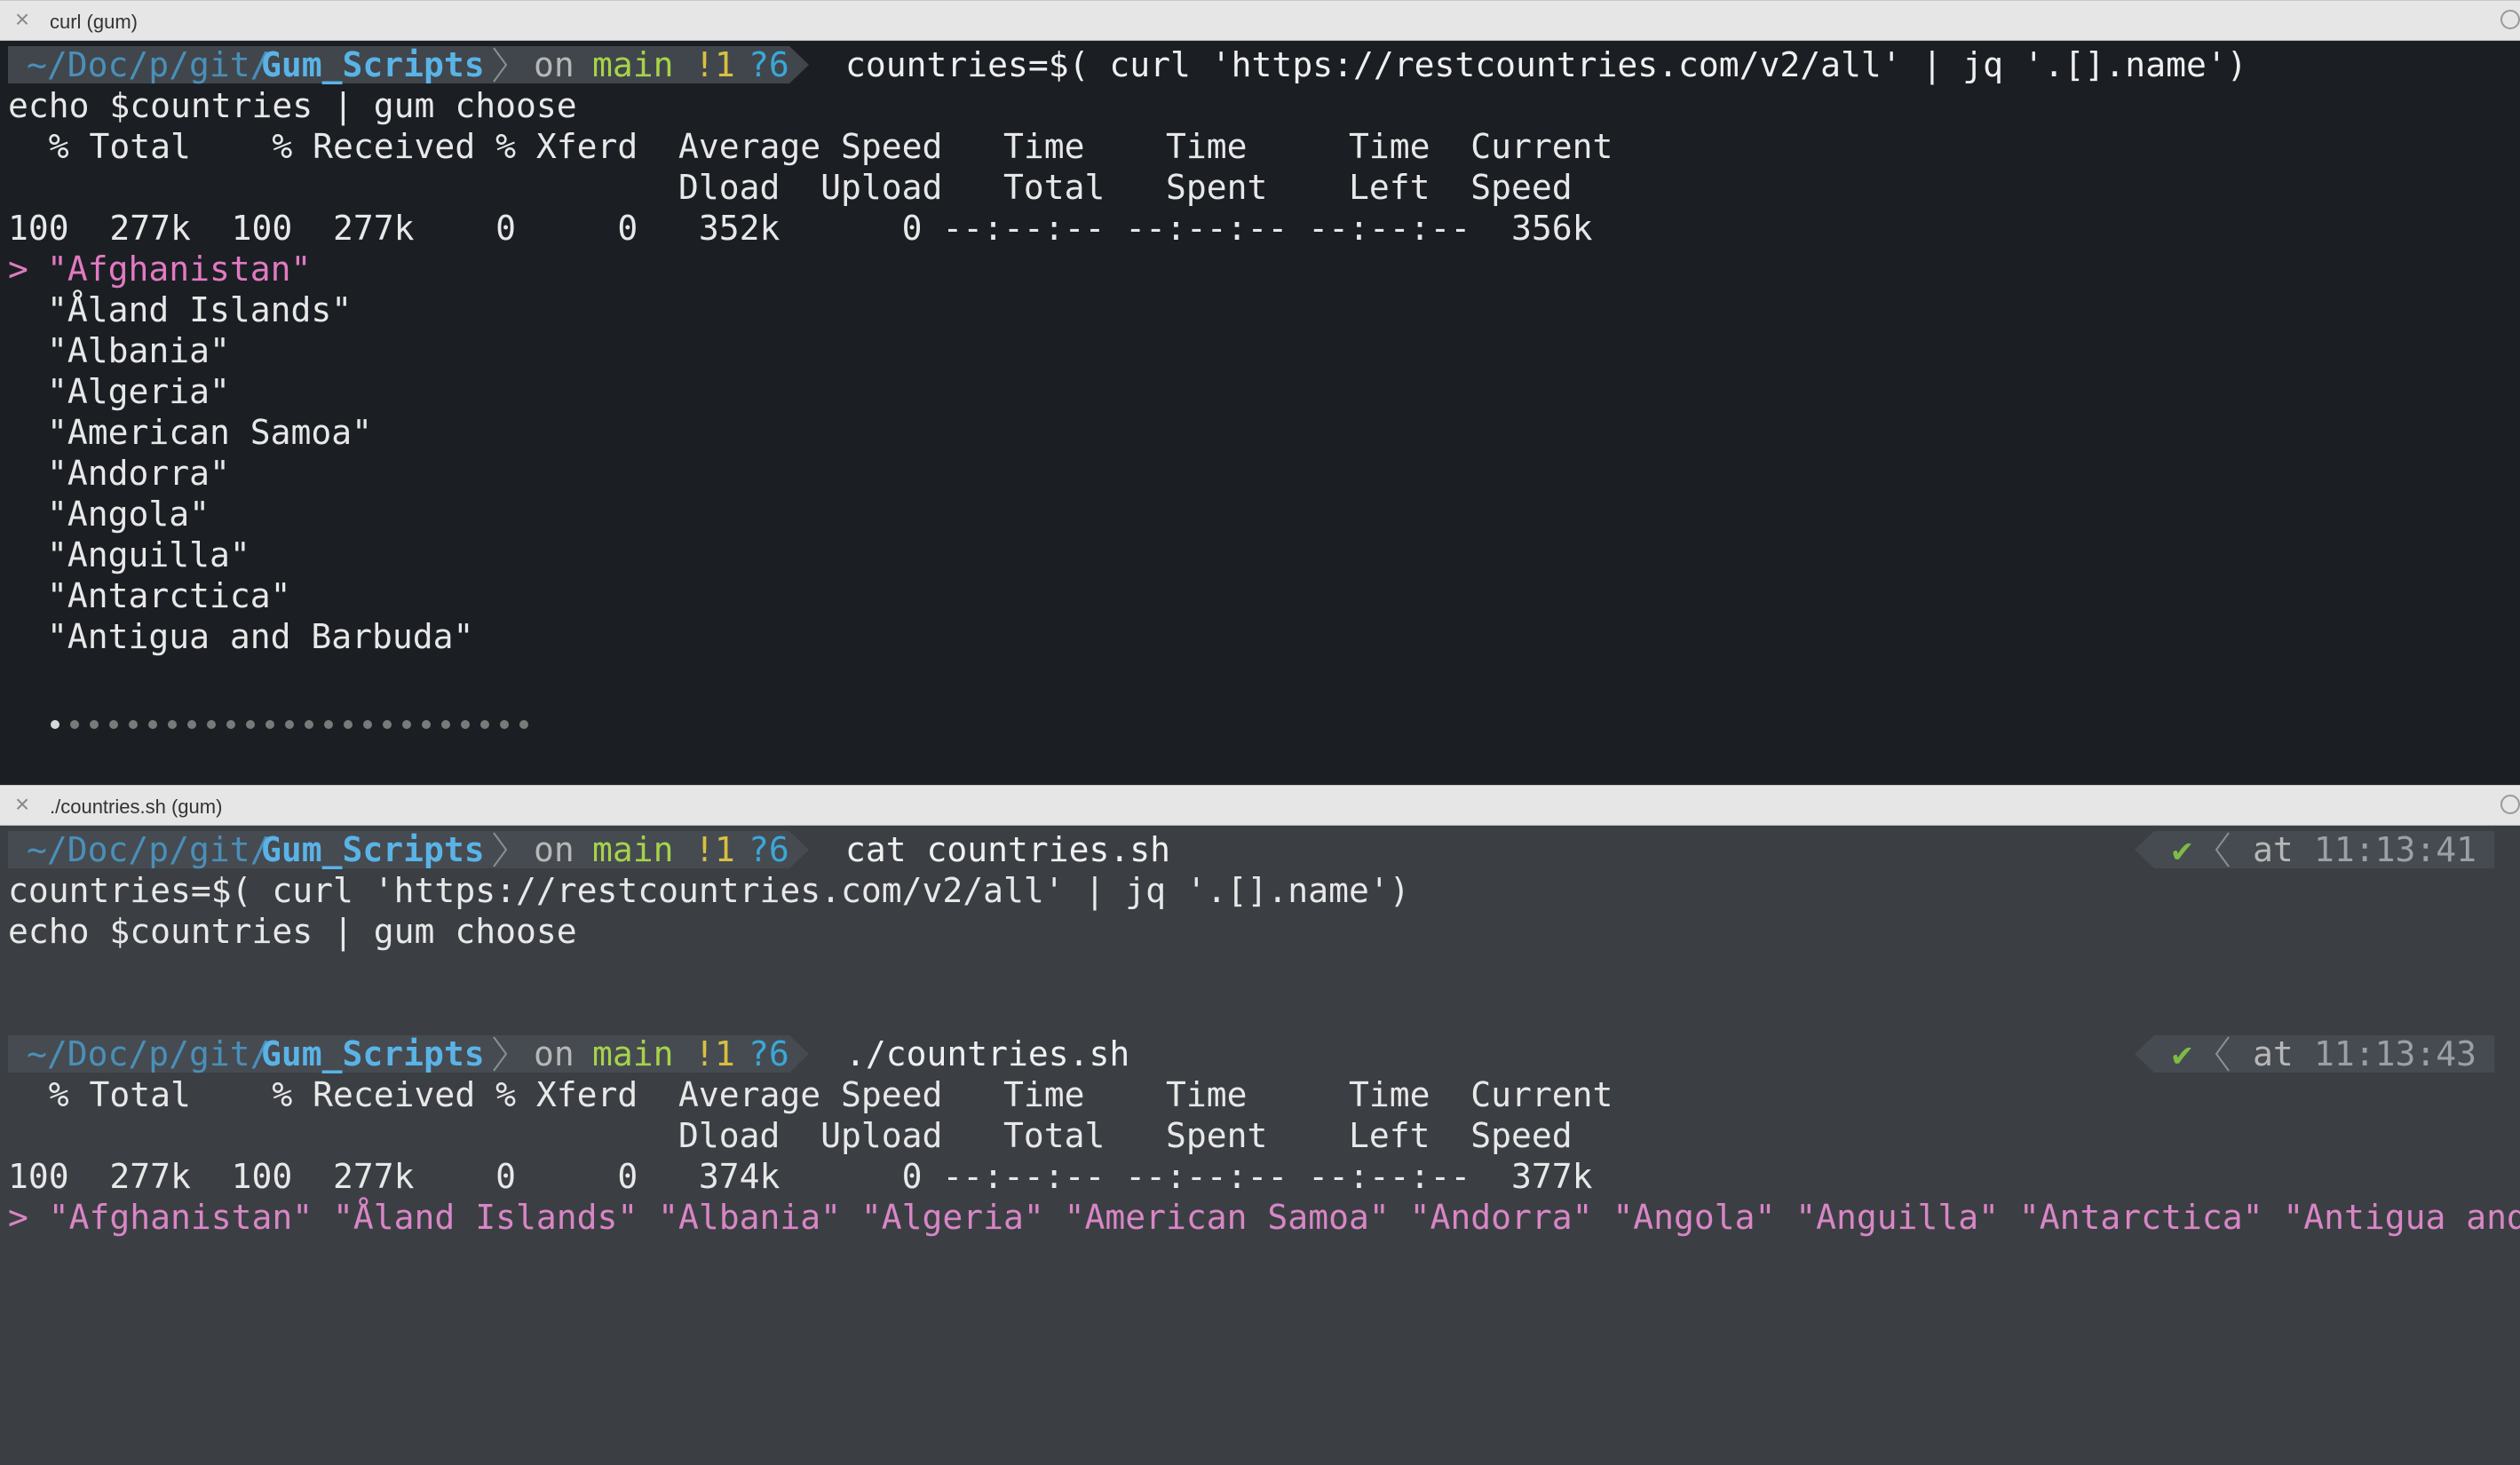 This screenshot has width=2520, height=1465. Describe the element at coordinates (209, 433) in the screenshot. I see `choose-item: "American Samoa"` at that location.